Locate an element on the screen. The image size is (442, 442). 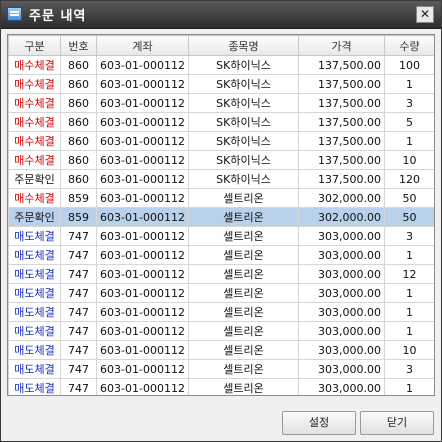
col-header-stock-name: 종목명 is located at coordinates (243, 45).